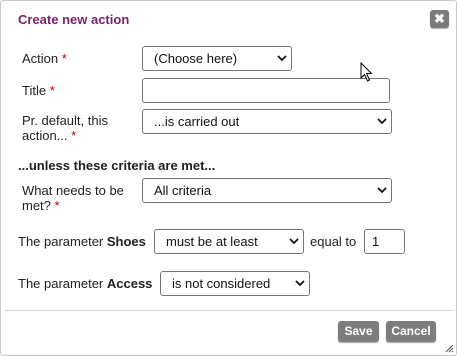  Describe the element at coordinates (197, 121) in the screenshot. I see `default-select-value: ...is carried out` at that location.